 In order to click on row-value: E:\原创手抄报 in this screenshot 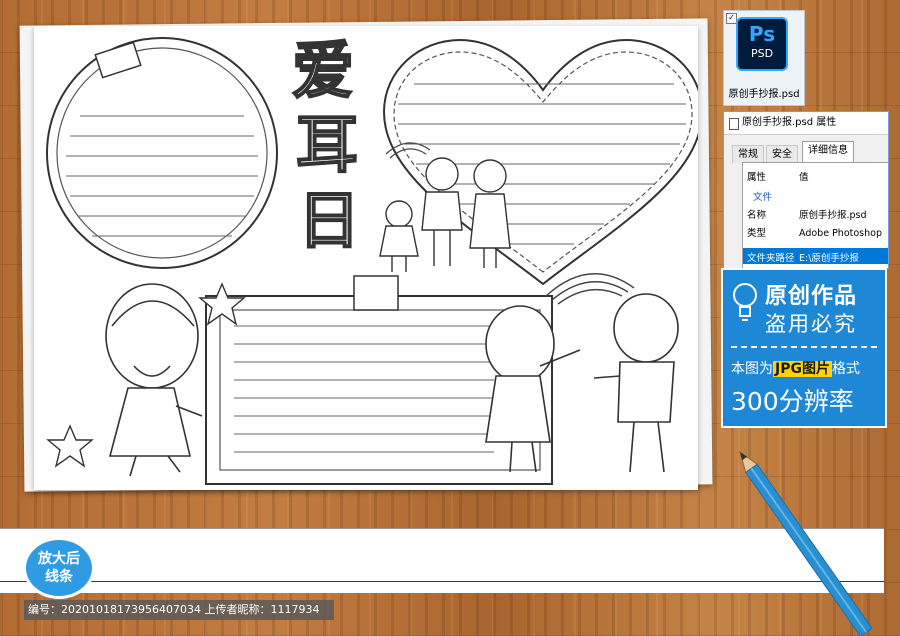, I will do `click(829, 258)`.